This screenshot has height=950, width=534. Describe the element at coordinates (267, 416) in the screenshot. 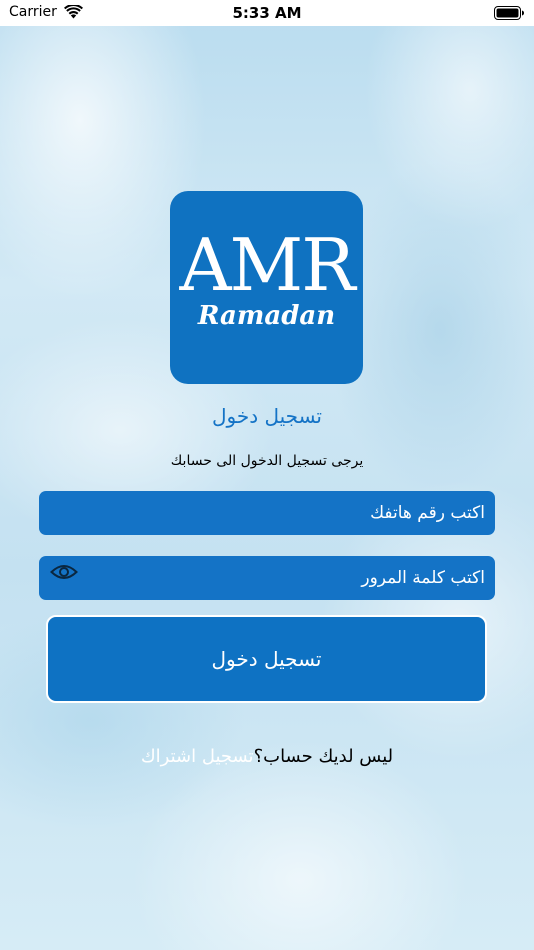

I see `page-title: تسجيل دخول` at that location.